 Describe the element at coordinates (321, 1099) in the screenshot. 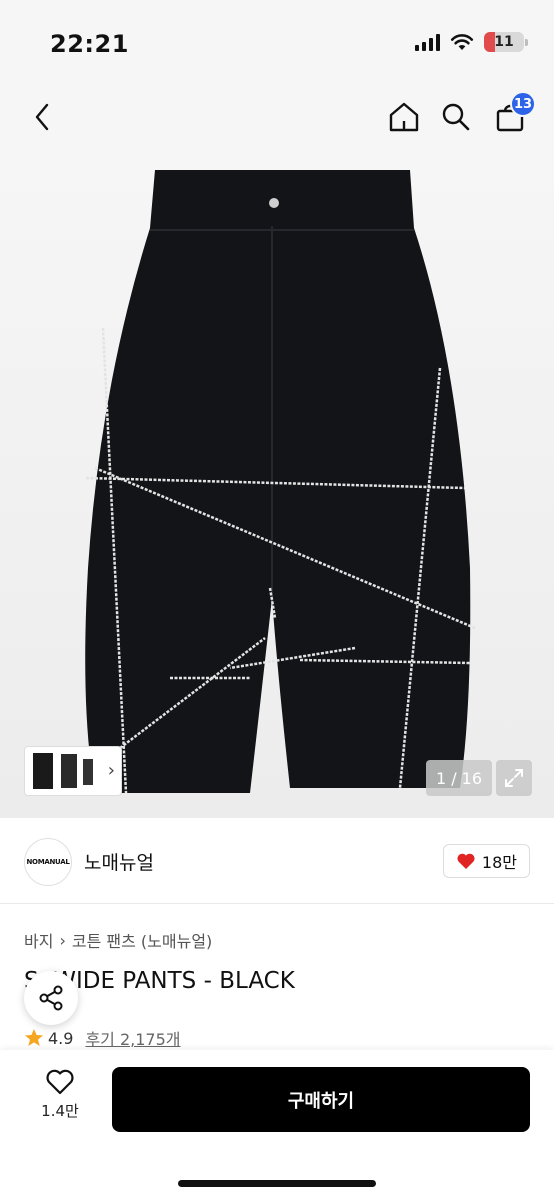

I see `buy-button: 구매하기` at that location.